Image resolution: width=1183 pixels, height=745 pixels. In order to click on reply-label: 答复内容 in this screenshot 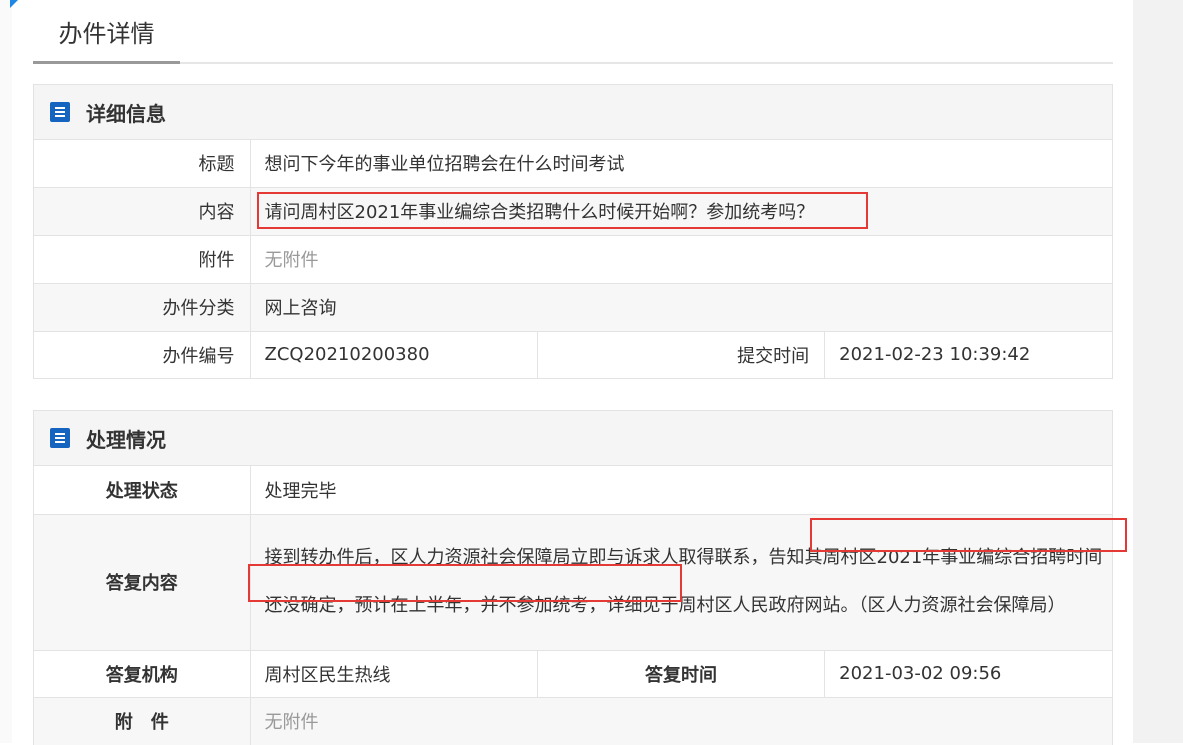, I will do `click(142, 581)`.